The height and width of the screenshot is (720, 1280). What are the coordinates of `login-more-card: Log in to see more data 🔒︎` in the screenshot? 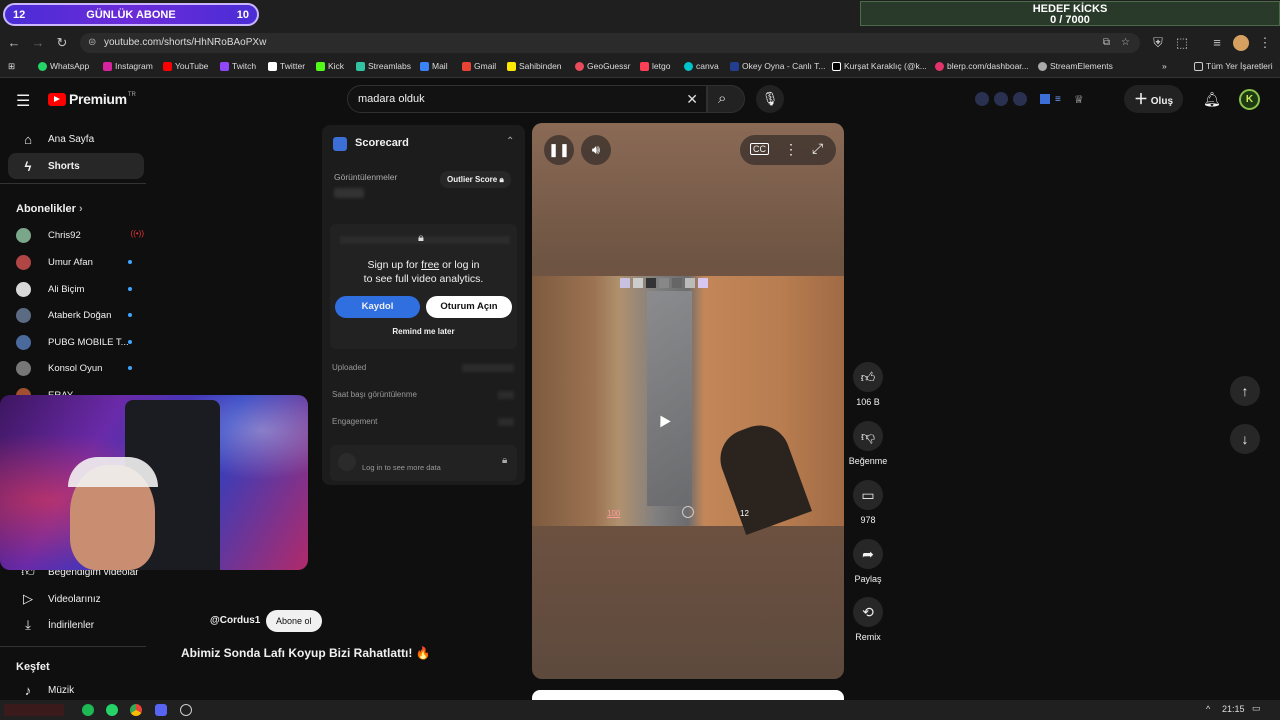 It's located at (423, 463).